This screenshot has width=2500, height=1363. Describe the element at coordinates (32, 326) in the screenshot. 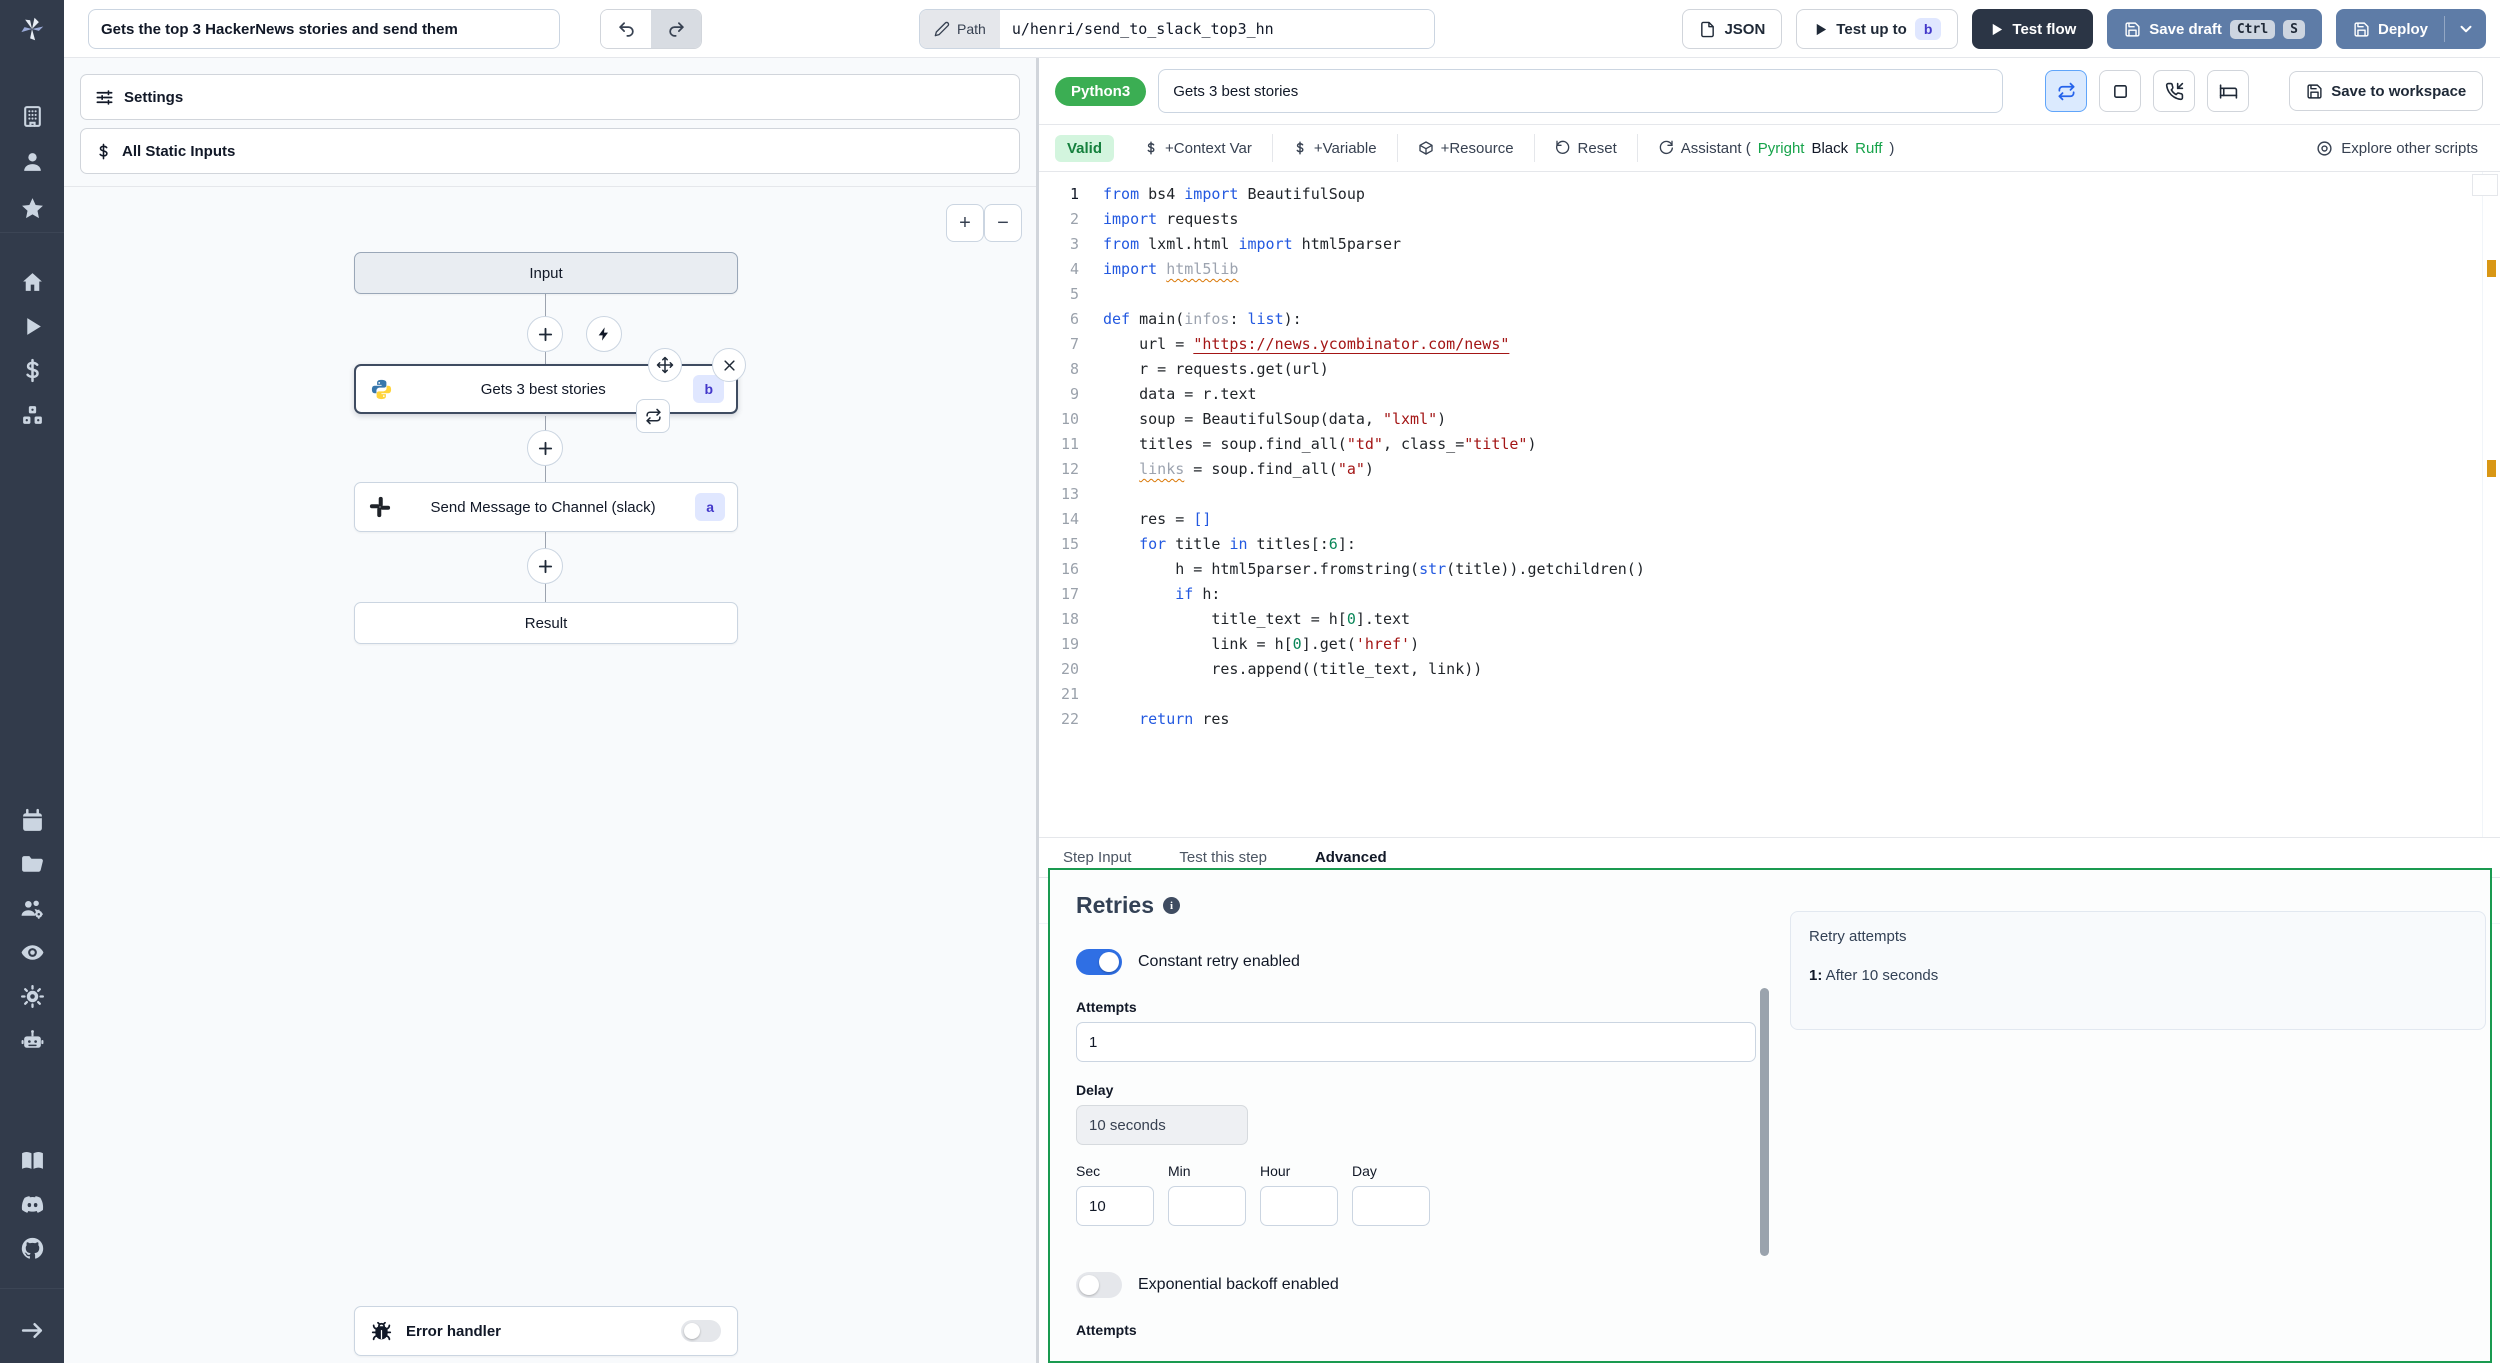

I see `runs-play-icon` at that location.